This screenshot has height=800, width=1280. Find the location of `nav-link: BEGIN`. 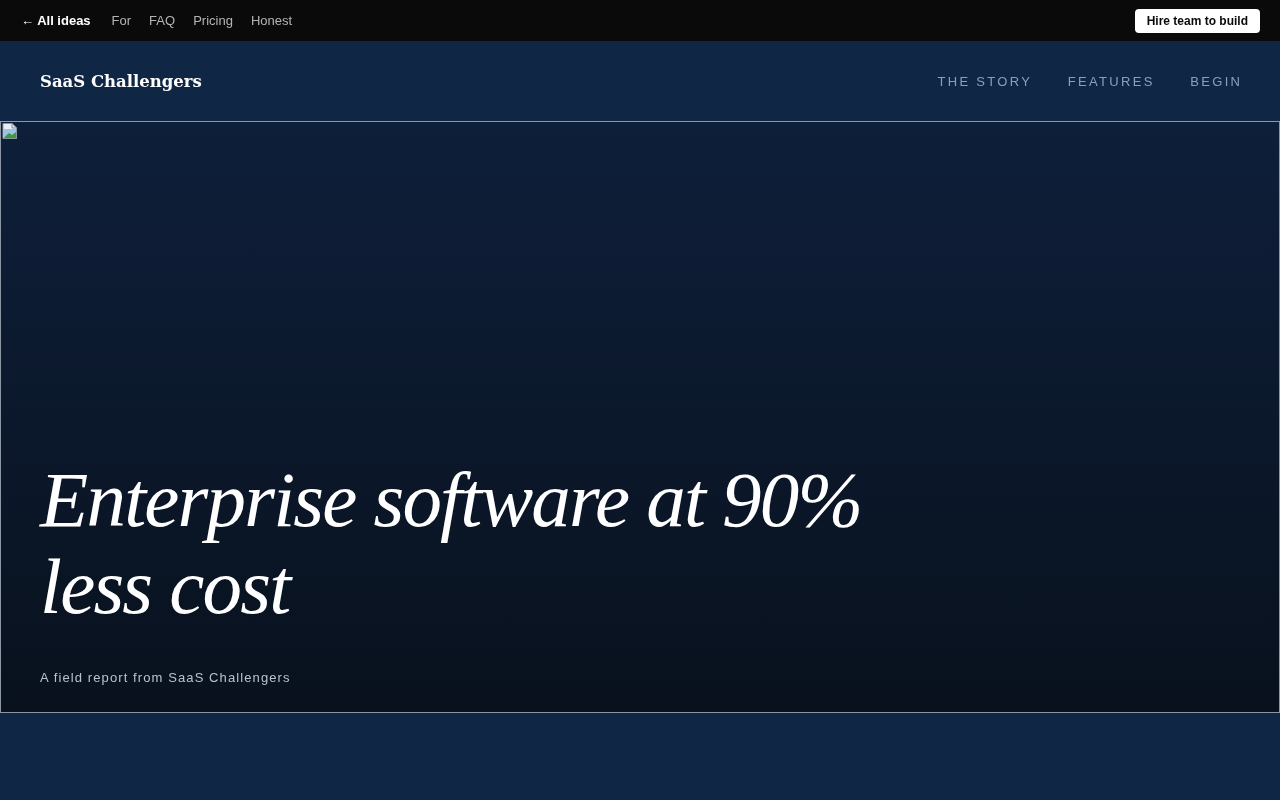

nav-link: BEGIN is located at coordinates (1216, 81).